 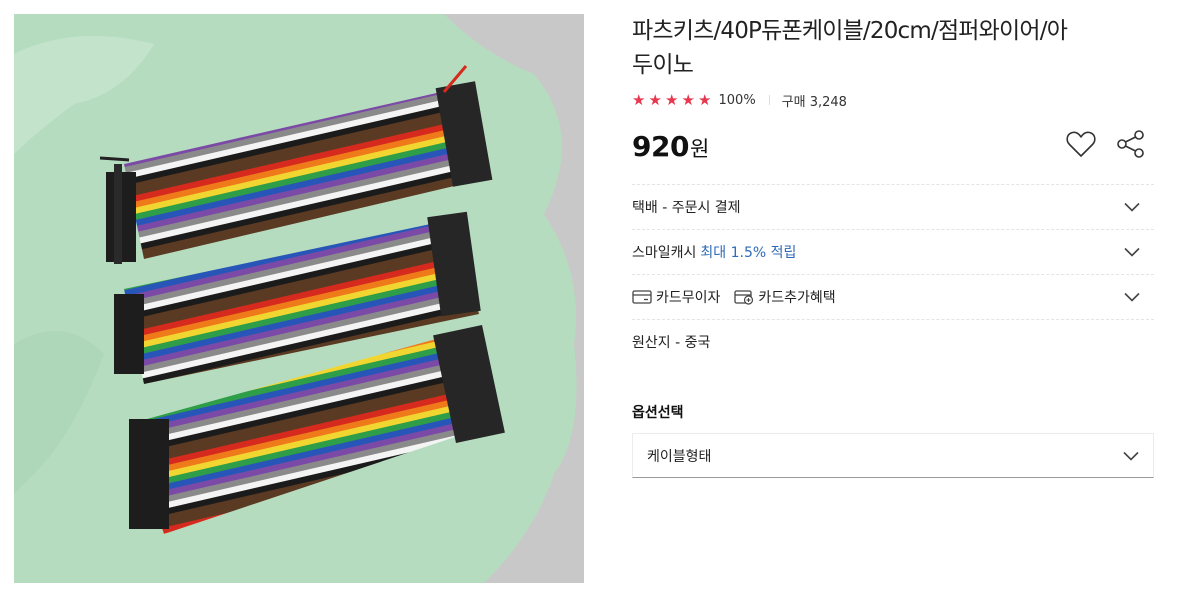 What do you see at coordinates (893, 100) in the screenshot?
I see `rating-meta: ★ ★ ★ ★ ★ 100% 구매 3,248` at bounding box center [893, 100].